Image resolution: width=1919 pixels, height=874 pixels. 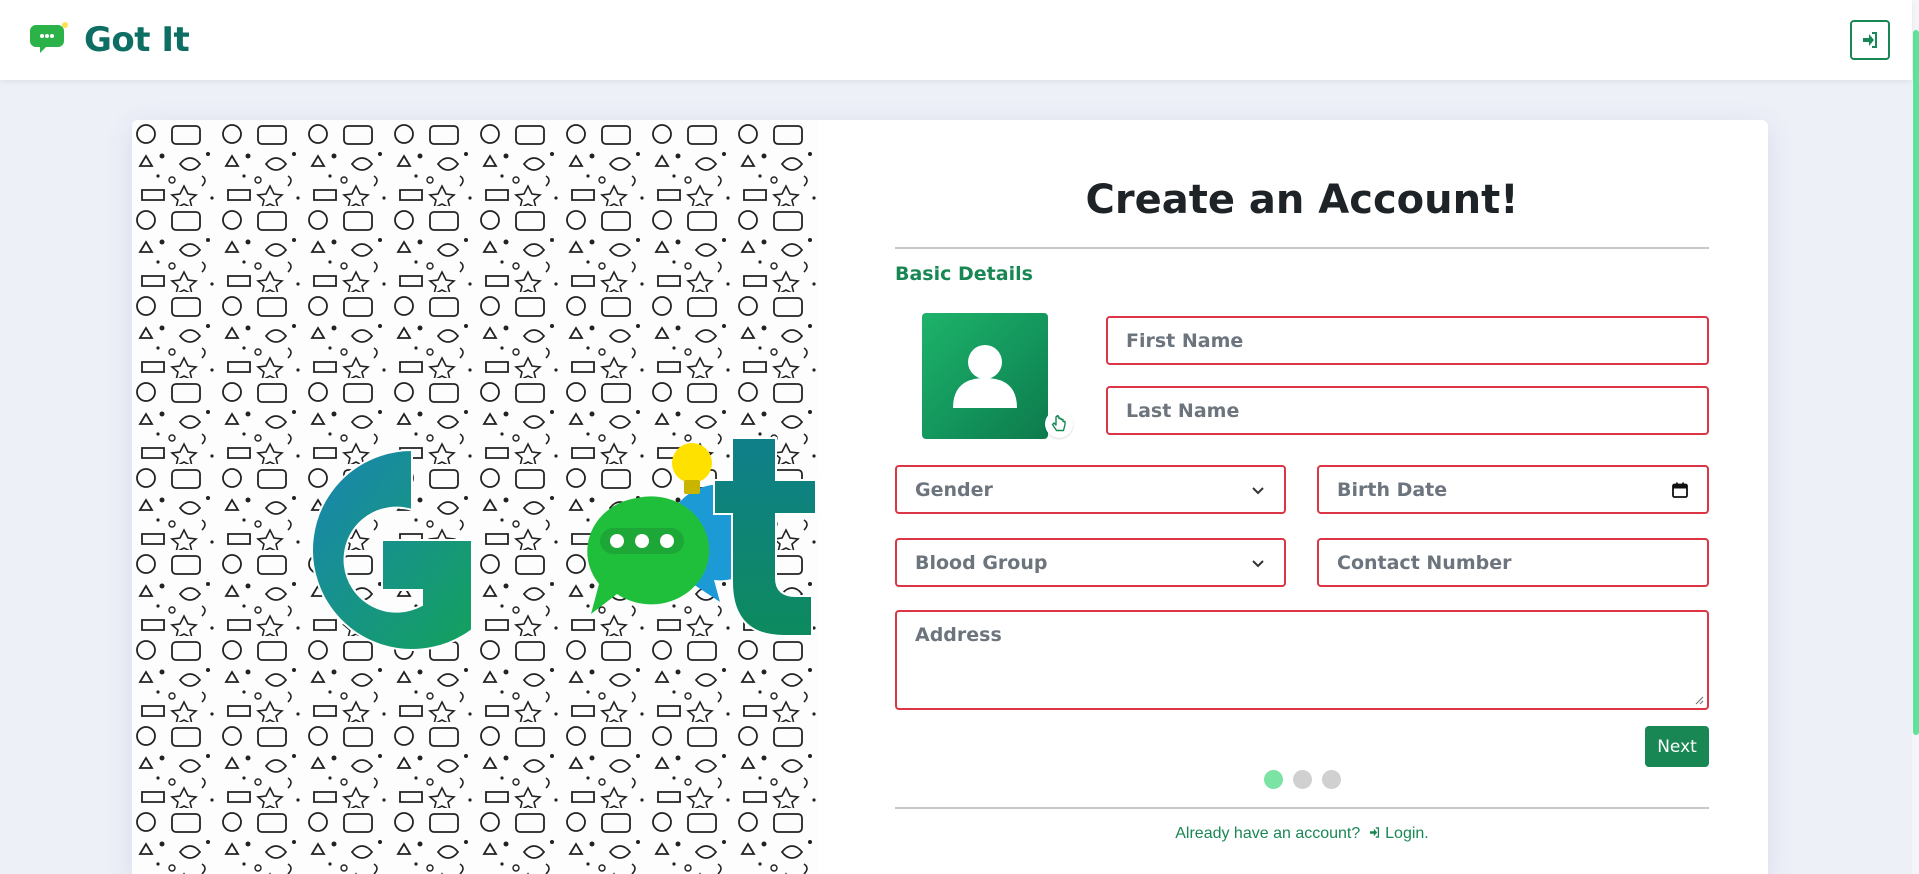 What do you see at coordinates (956, 40) in the screenshot?
I see `top-navbar: Got It` at bounding box center [956, 40].